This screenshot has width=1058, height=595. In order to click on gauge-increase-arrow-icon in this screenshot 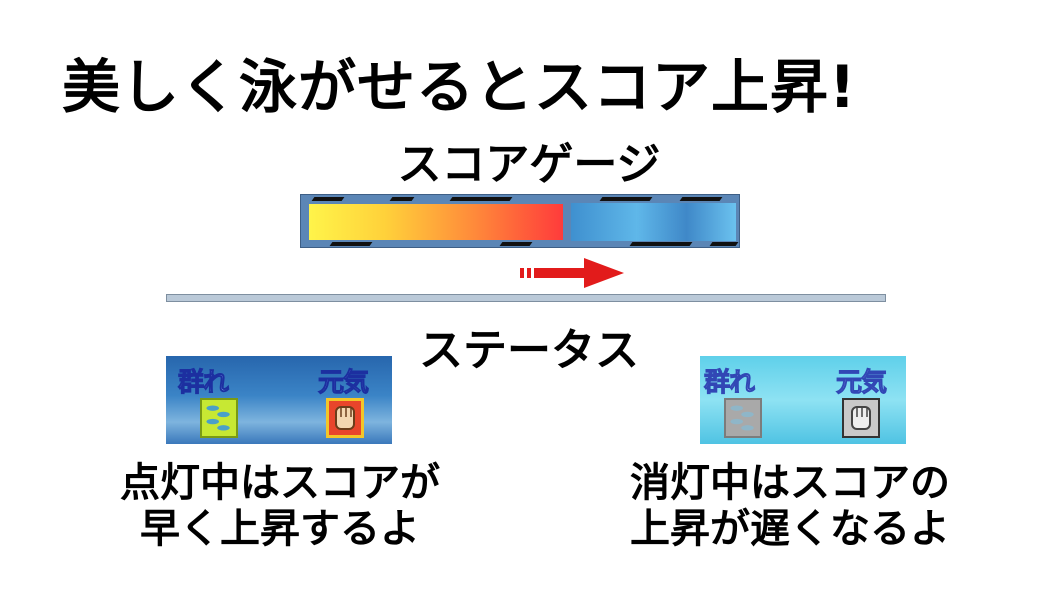, I will do `click(572, 273)`.